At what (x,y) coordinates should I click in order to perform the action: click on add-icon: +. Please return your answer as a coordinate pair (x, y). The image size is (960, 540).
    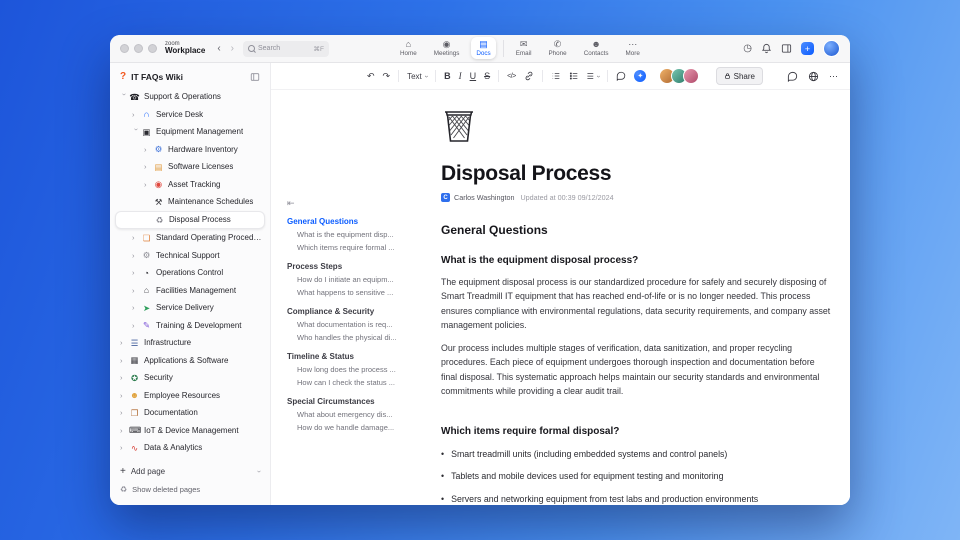
    Looking at the image, I should click on (807, 48).